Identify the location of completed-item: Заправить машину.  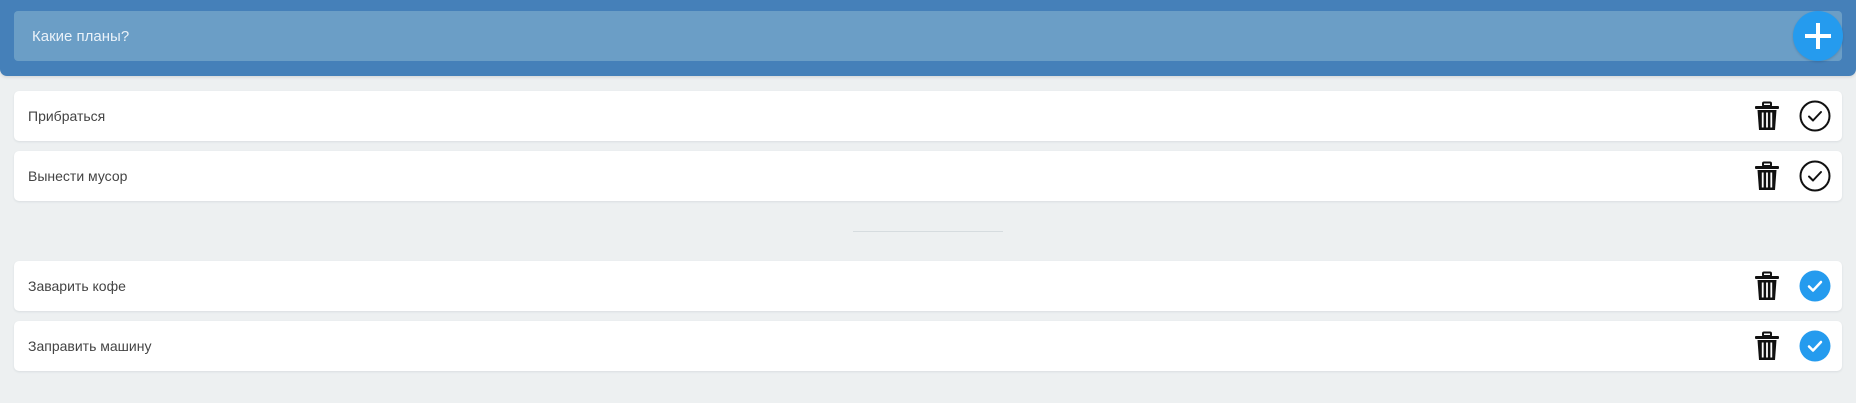
(928, 346).